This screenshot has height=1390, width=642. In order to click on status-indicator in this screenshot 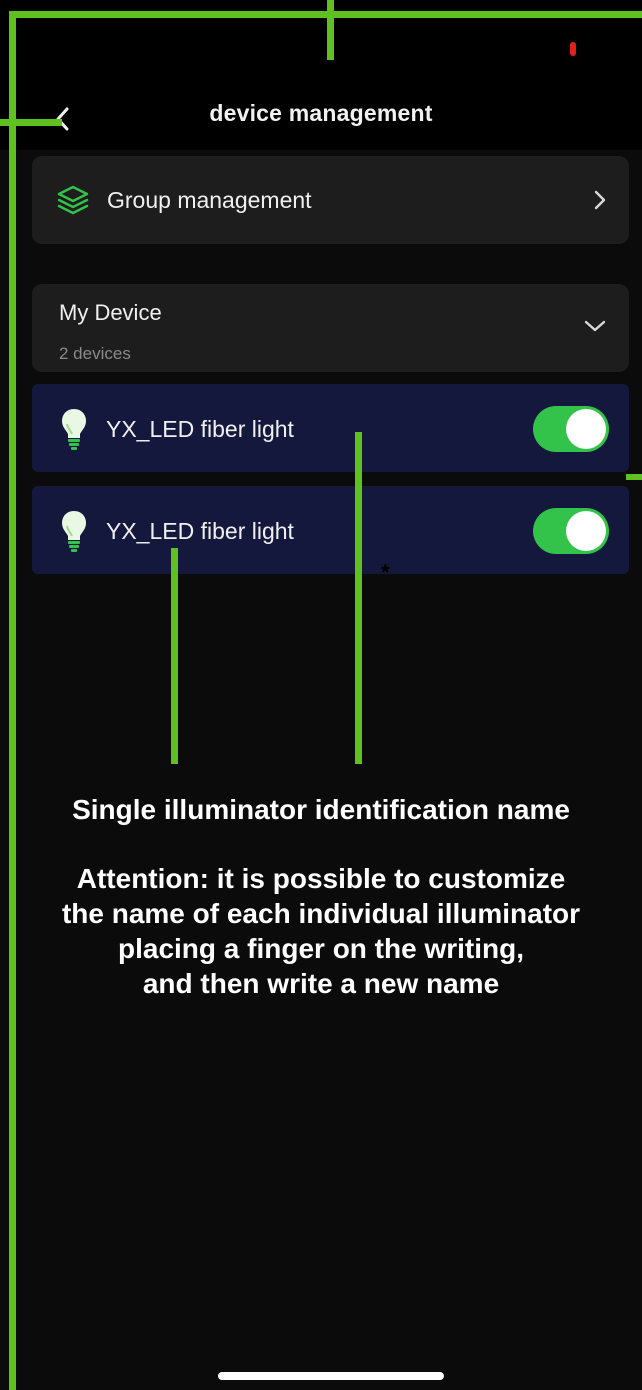, I will do `click(573, 49)`.